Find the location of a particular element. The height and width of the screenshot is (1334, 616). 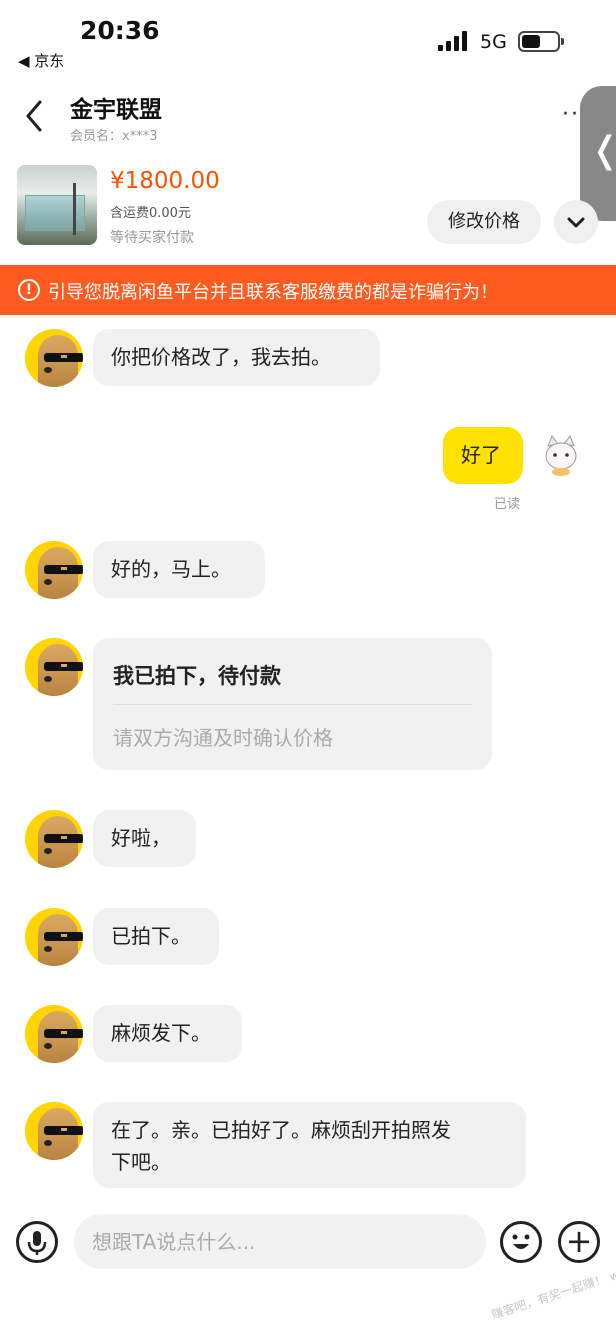

product-thumbnail is located at coordinates (57, 205).